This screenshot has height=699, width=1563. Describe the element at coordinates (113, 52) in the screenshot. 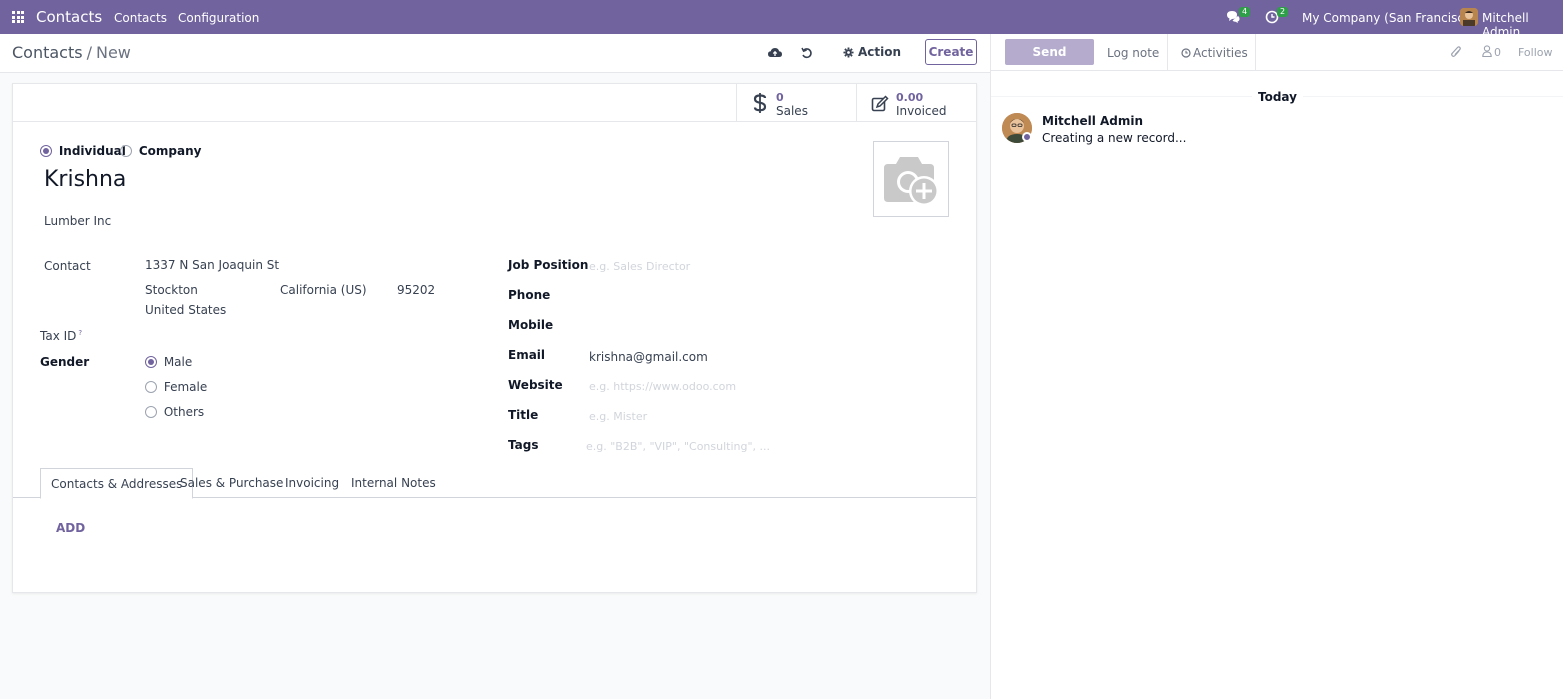

I see `breadcrumb-current: New` at that location.